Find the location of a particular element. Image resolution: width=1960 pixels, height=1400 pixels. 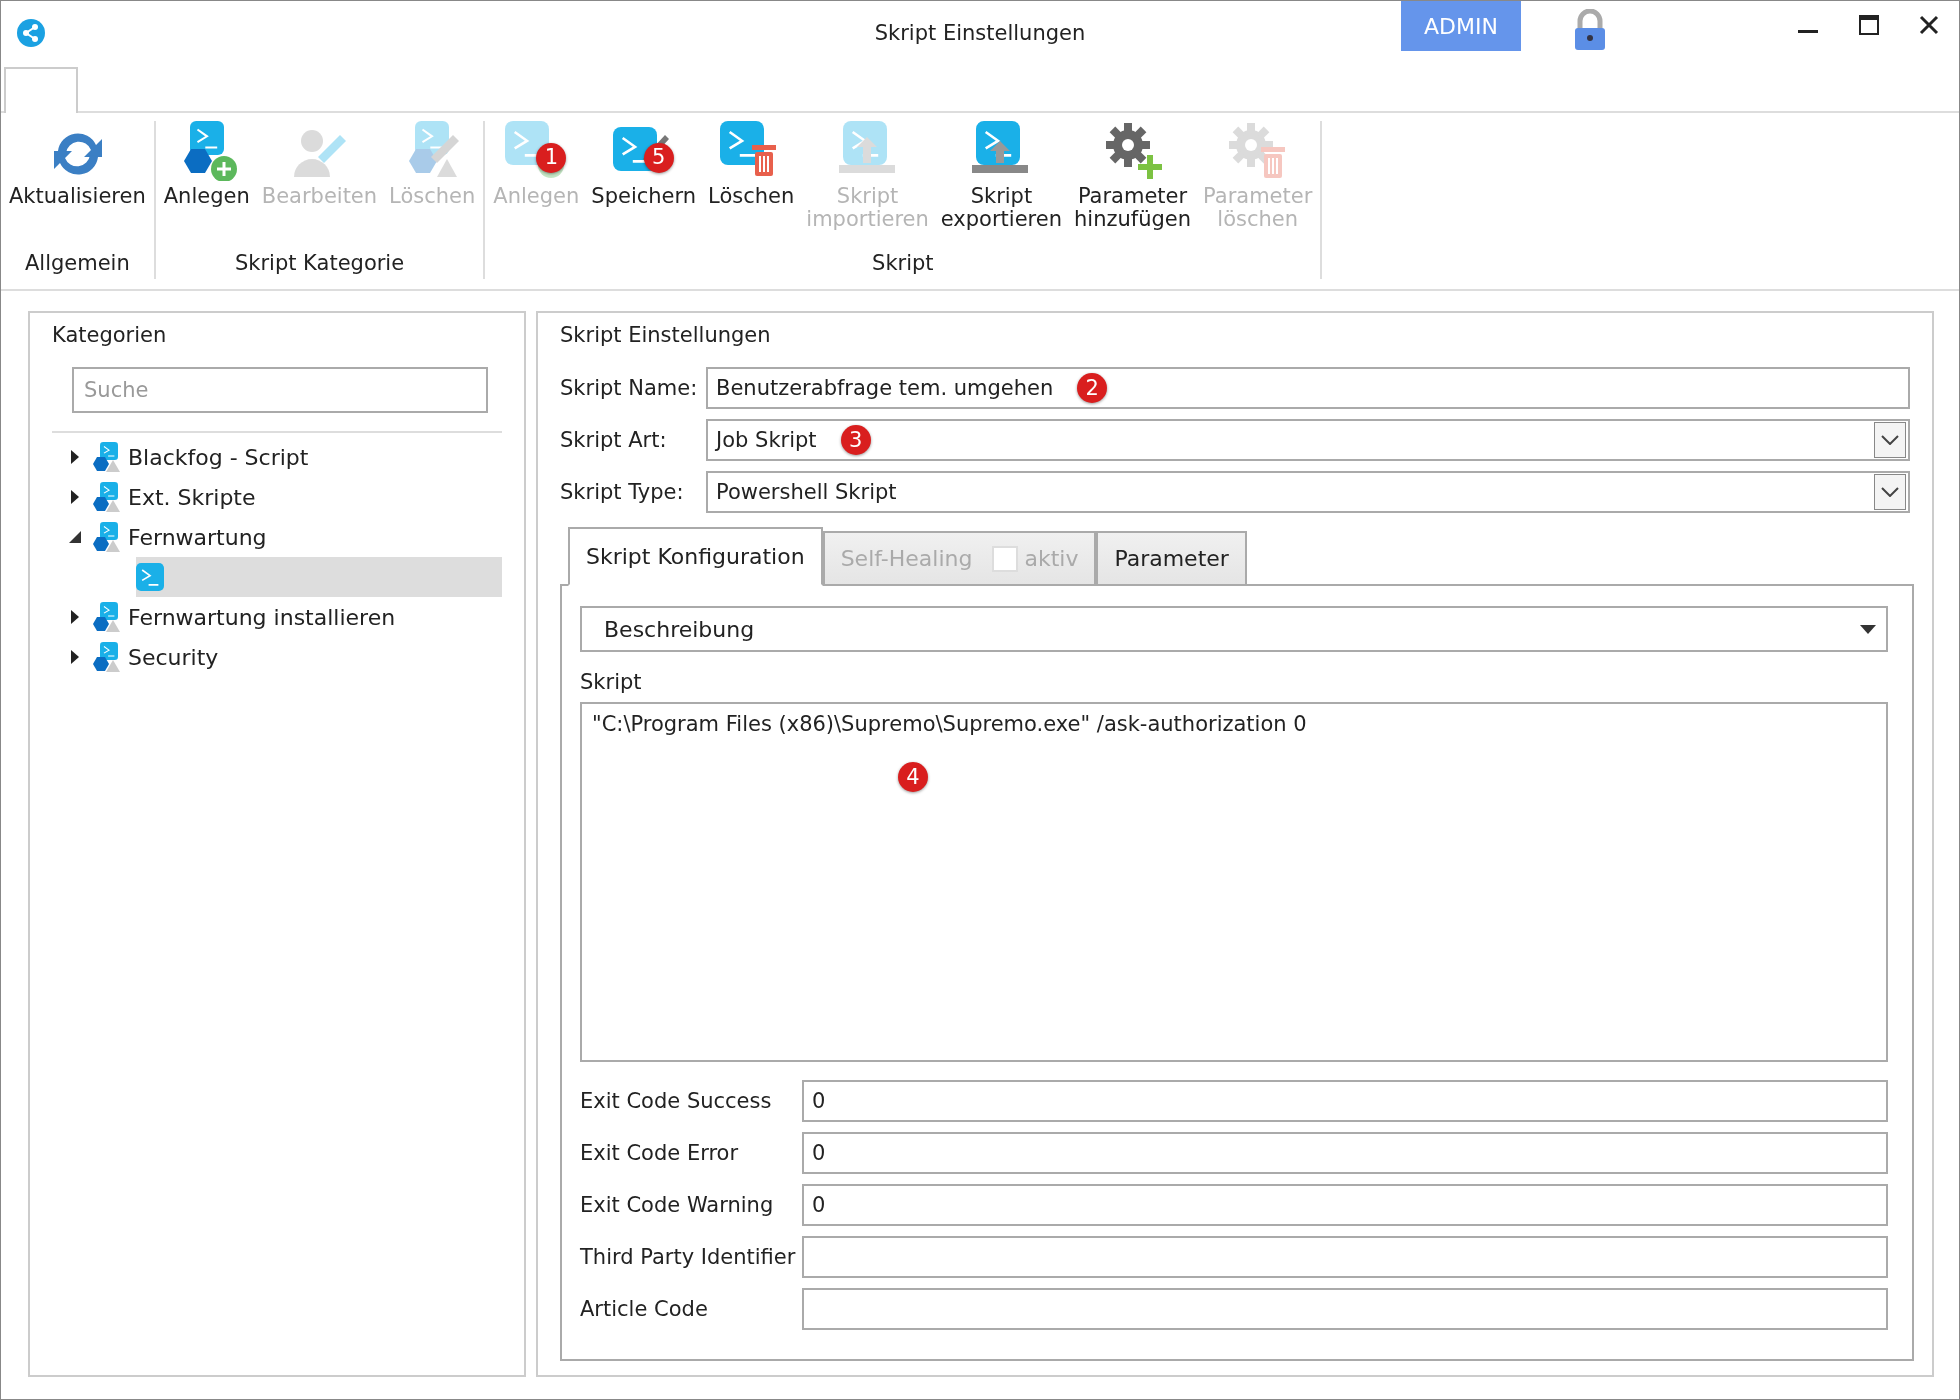

user-badge: ADMIN is located at coordinates (1461, 26).